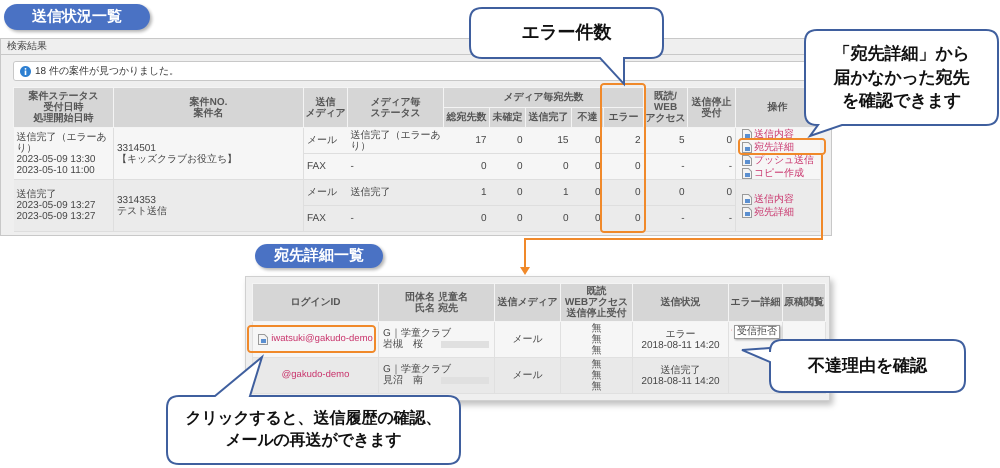 The height and width of the screenshot is (468, 1000). Describe the element at coordinates (711, 102) in the screenshot. I see `header-text: 送信停止` at that location.